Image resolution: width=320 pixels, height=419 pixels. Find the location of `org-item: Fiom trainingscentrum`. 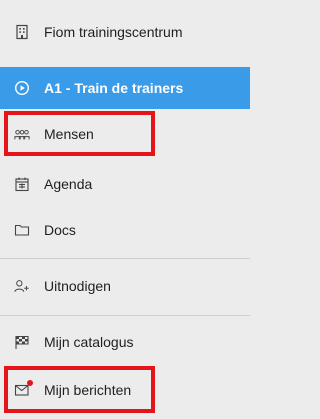

org-item: Fiom trainingscentrum is located at coordinates (125, 32).